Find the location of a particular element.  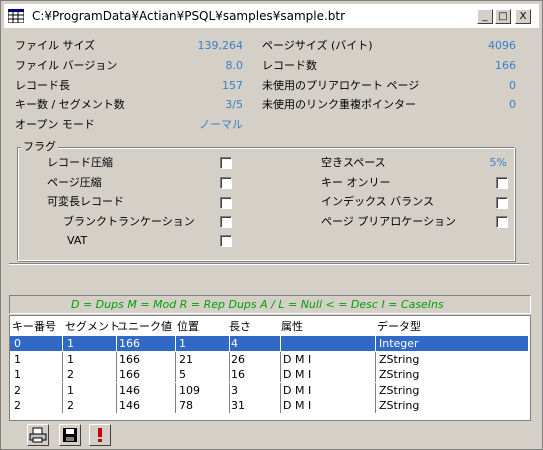

table-cell: 3 is located at coordinates (234, 390).